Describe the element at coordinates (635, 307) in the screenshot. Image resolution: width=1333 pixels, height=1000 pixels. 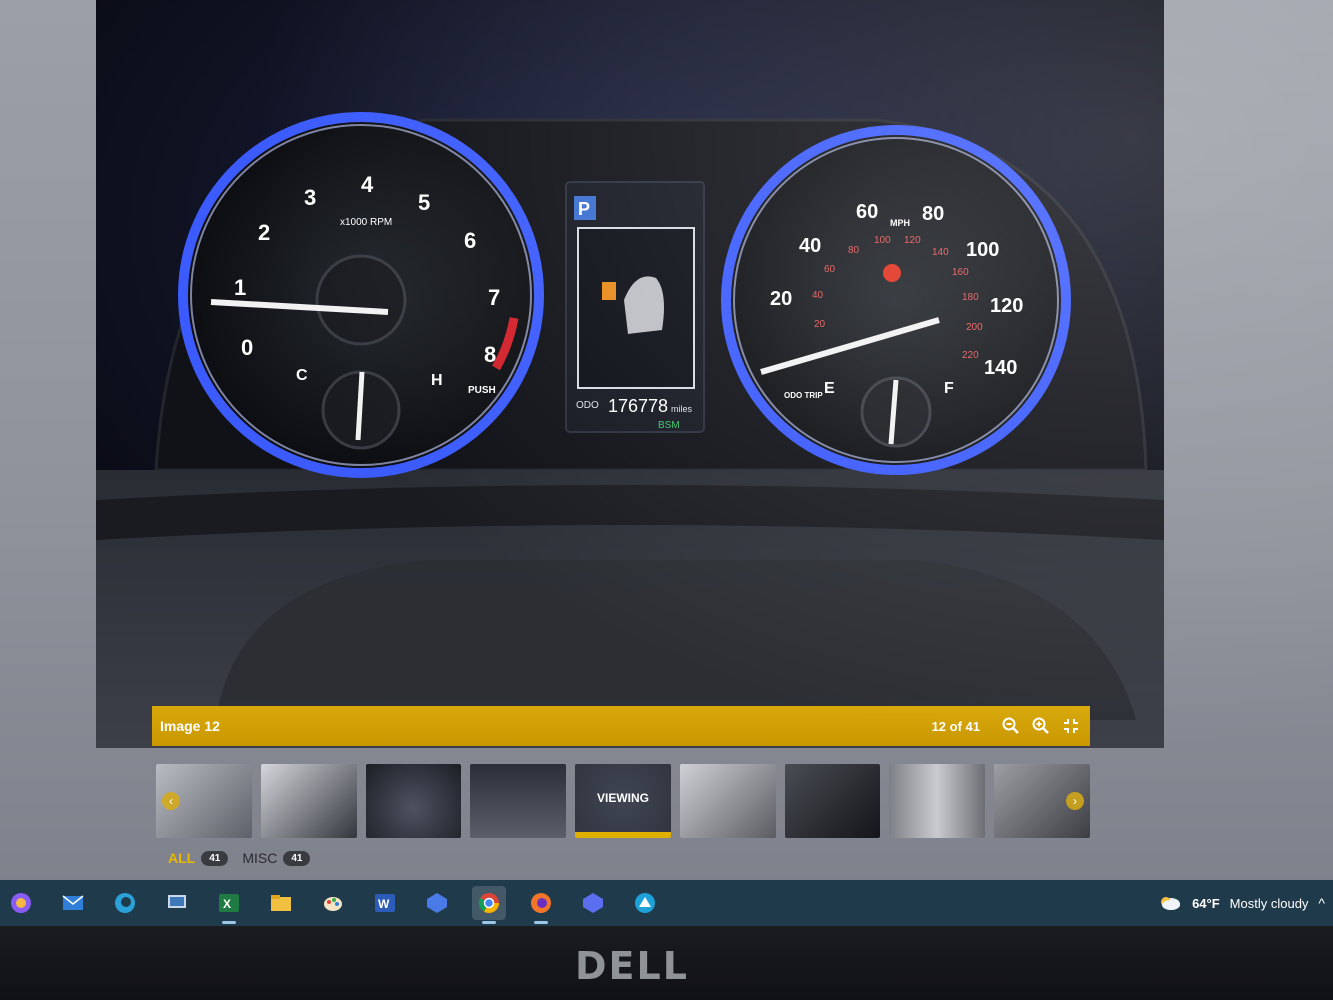
I see `multi-info-display: P ODO 176778 miles BSM` at that location.